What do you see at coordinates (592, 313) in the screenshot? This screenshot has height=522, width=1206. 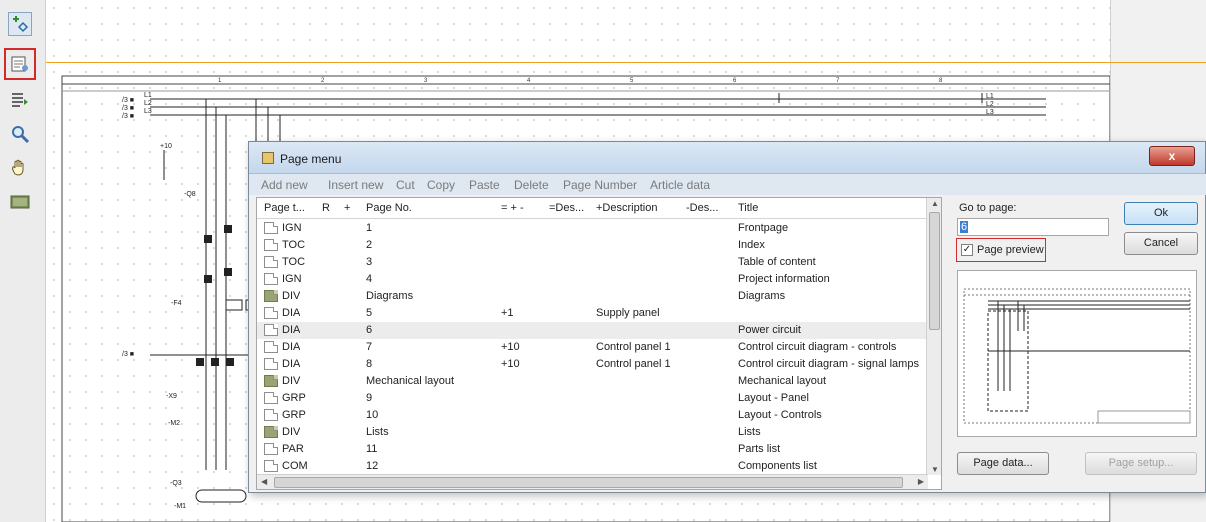 I see `table-row: DIA 5 +1 Supply panel` at bounding box center [592, 313].